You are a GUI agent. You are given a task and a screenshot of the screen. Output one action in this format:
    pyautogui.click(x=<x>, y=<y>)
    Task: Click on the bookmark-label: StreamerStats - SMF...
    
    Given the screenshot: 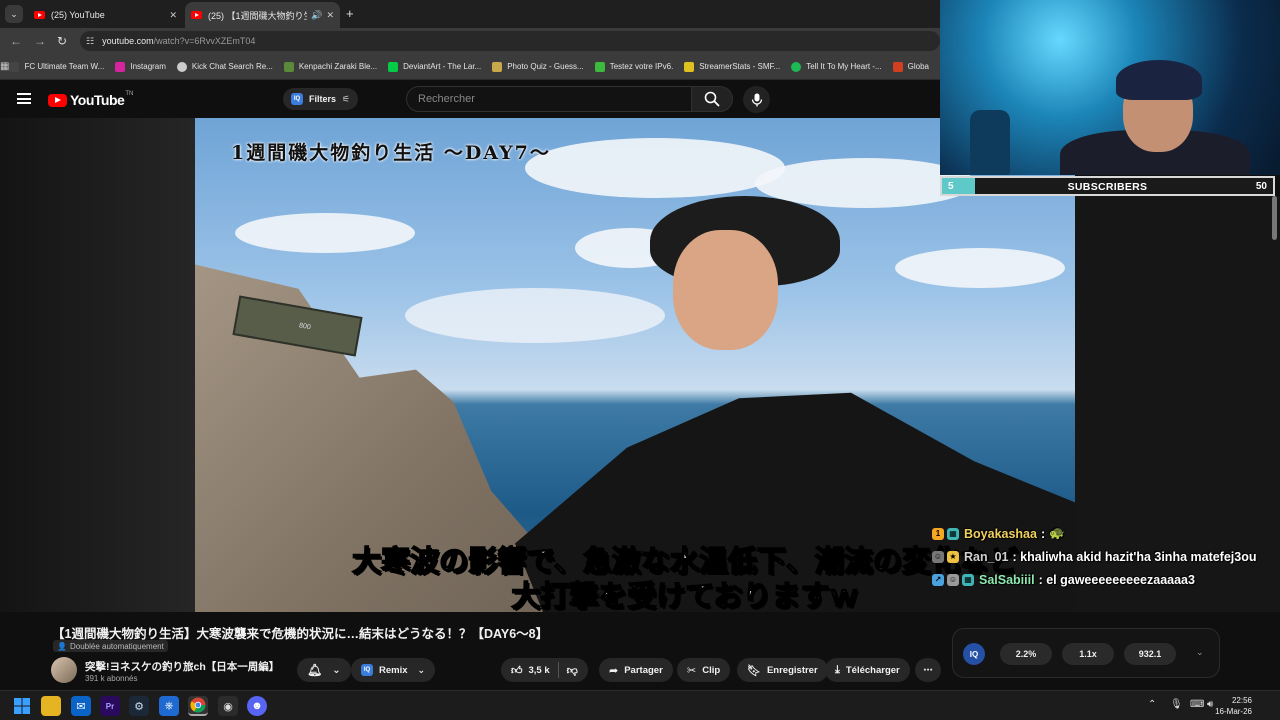 What is the action you would take?
    pyautogui.click(x=740, y=66)
    